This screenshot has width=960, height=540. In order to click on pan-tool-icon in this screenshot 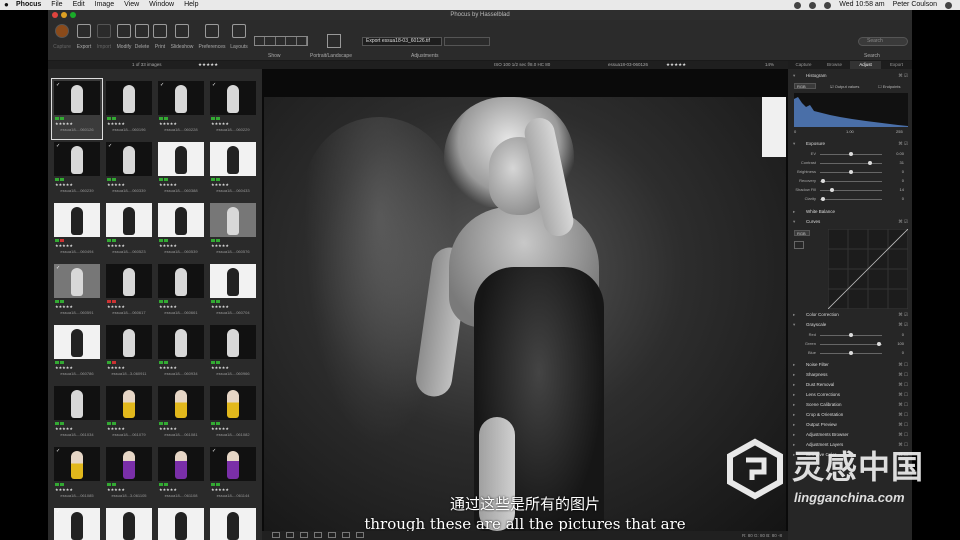, I will do `click(346, 535)`.